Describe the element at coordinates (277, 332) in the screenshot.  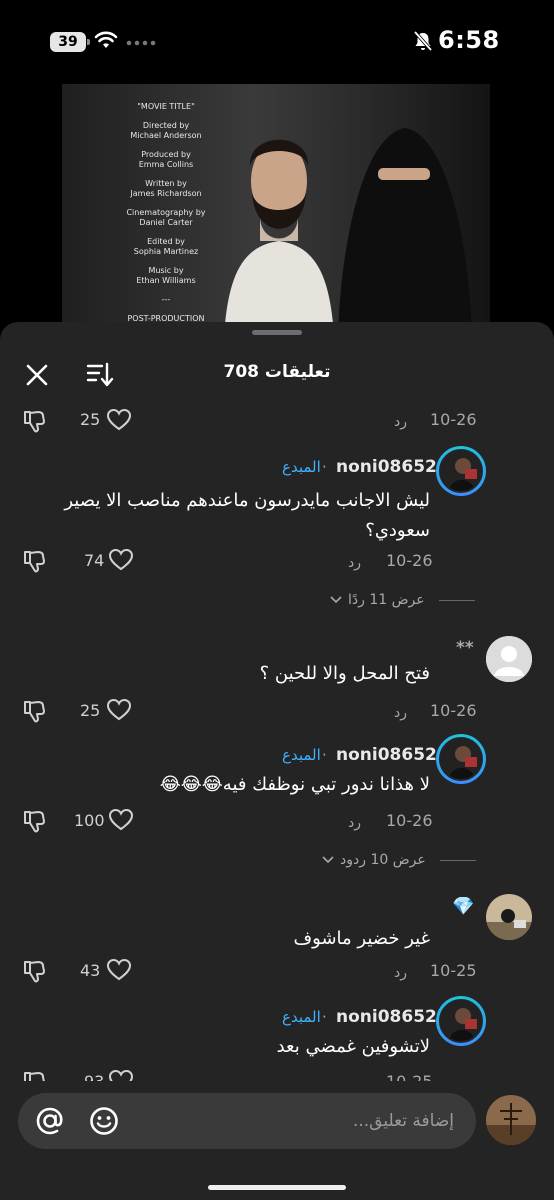
I see `sheet-grabber` at that location.